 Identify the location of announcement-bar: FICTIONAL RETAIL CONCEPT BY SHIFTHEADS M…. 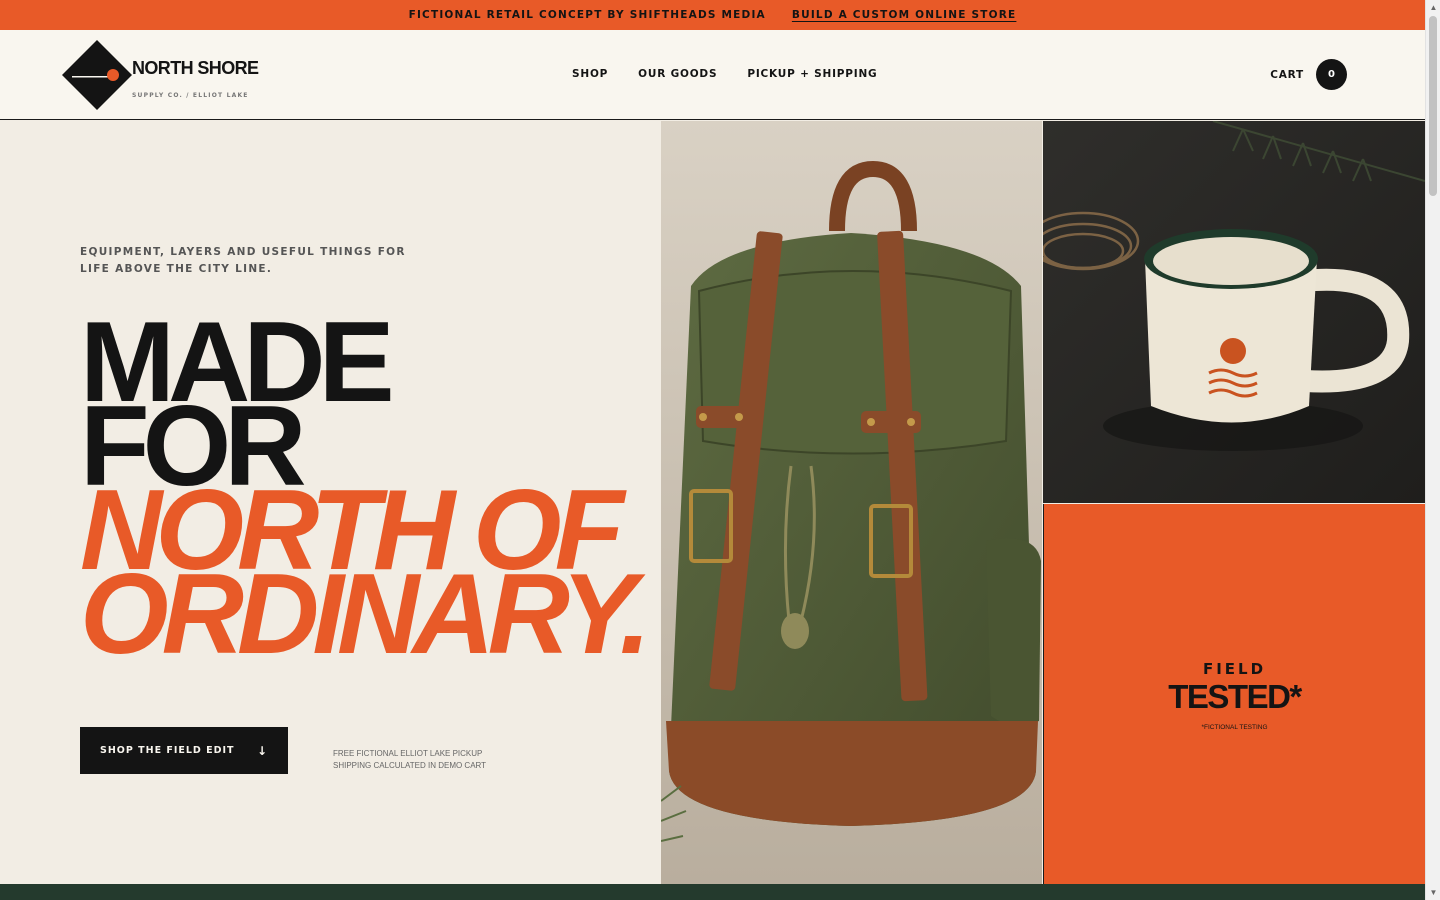
(712, 15).